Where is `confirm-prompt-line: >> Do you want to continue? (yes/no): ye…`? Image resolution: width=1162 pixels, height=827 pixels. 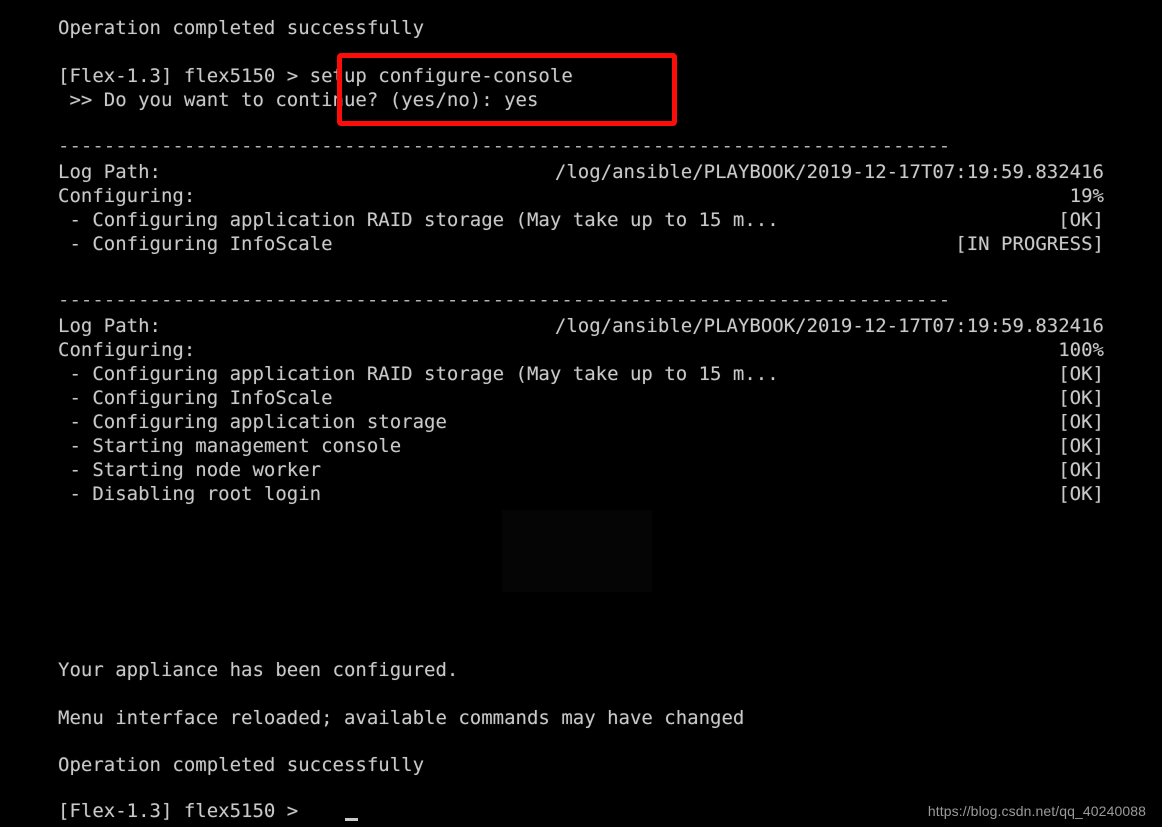
confirm-prompt-line: >> Do you want to continue? (yes/no): ye… is located at coordinates (298, 100).